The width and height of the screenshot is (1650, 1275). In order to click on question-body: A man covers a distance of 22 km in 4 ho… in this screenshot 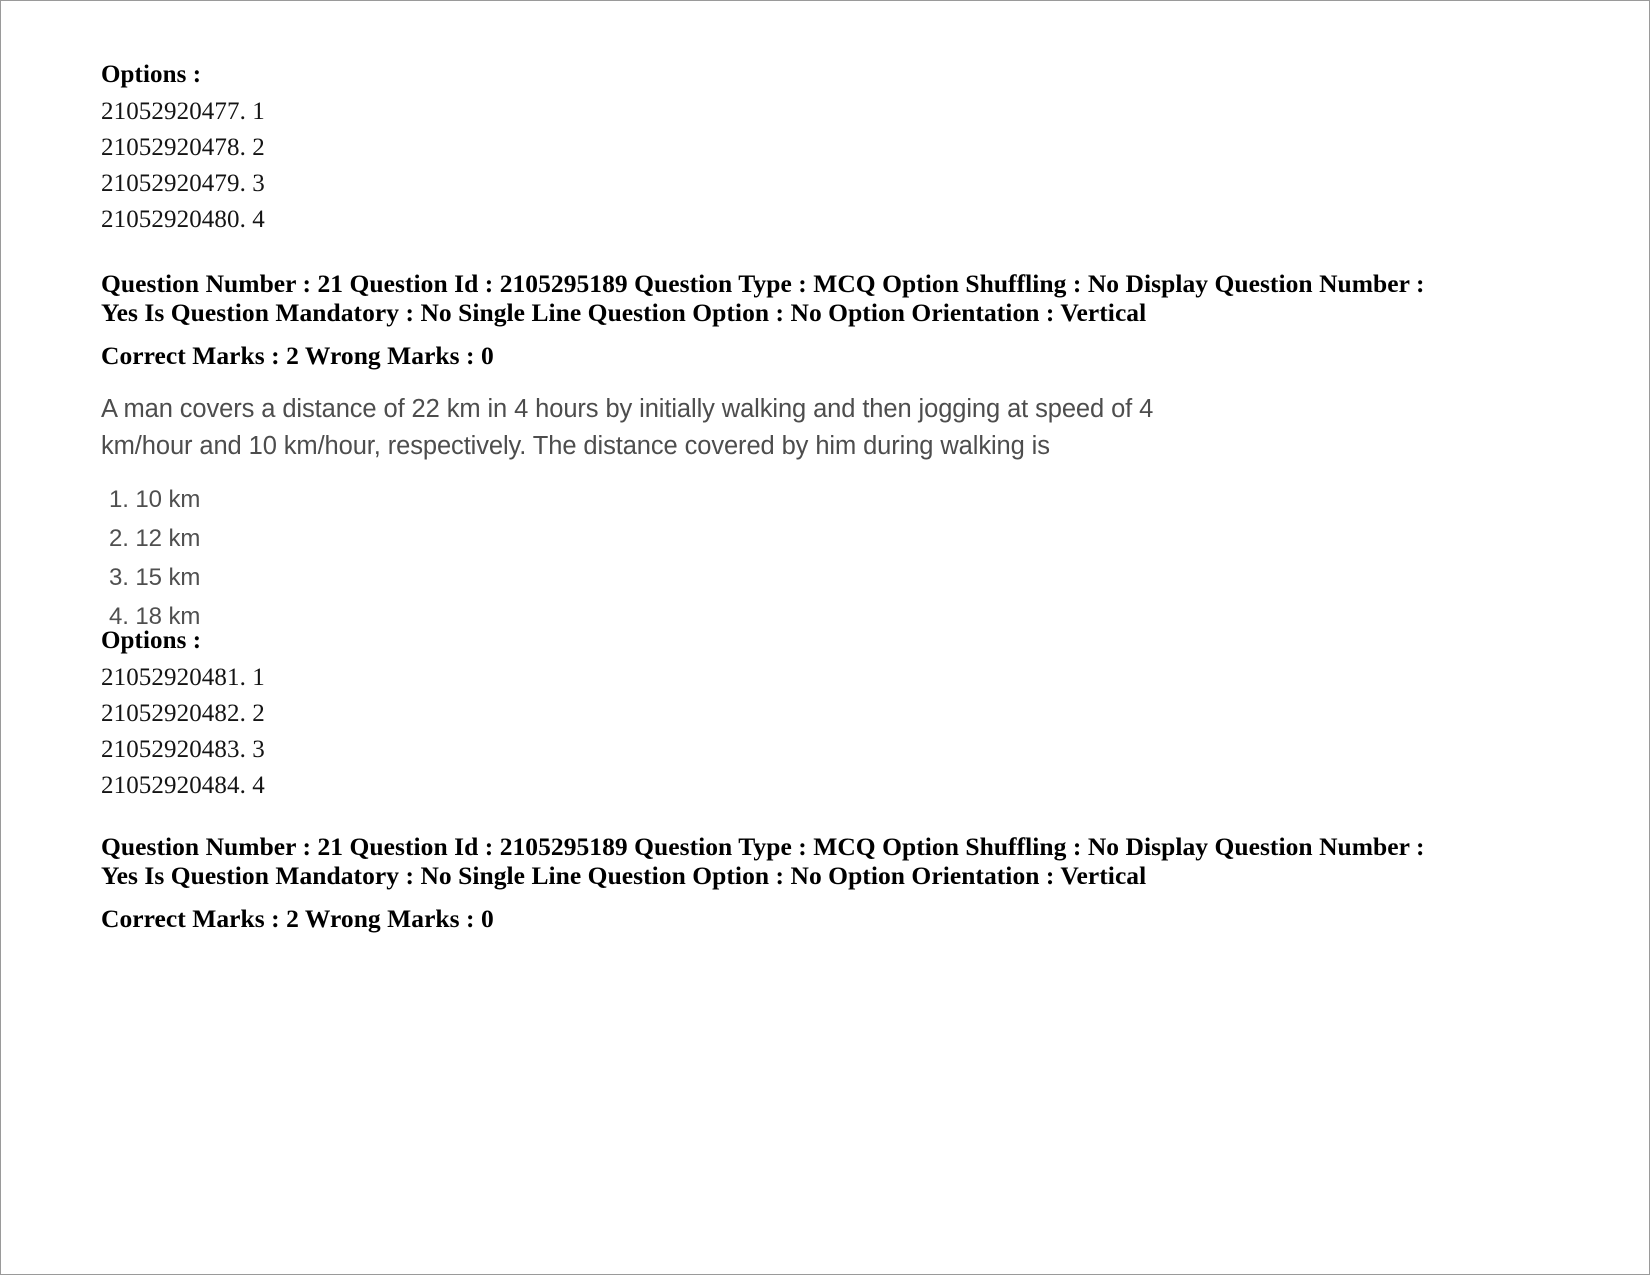, I will do `click(661, 428)`.